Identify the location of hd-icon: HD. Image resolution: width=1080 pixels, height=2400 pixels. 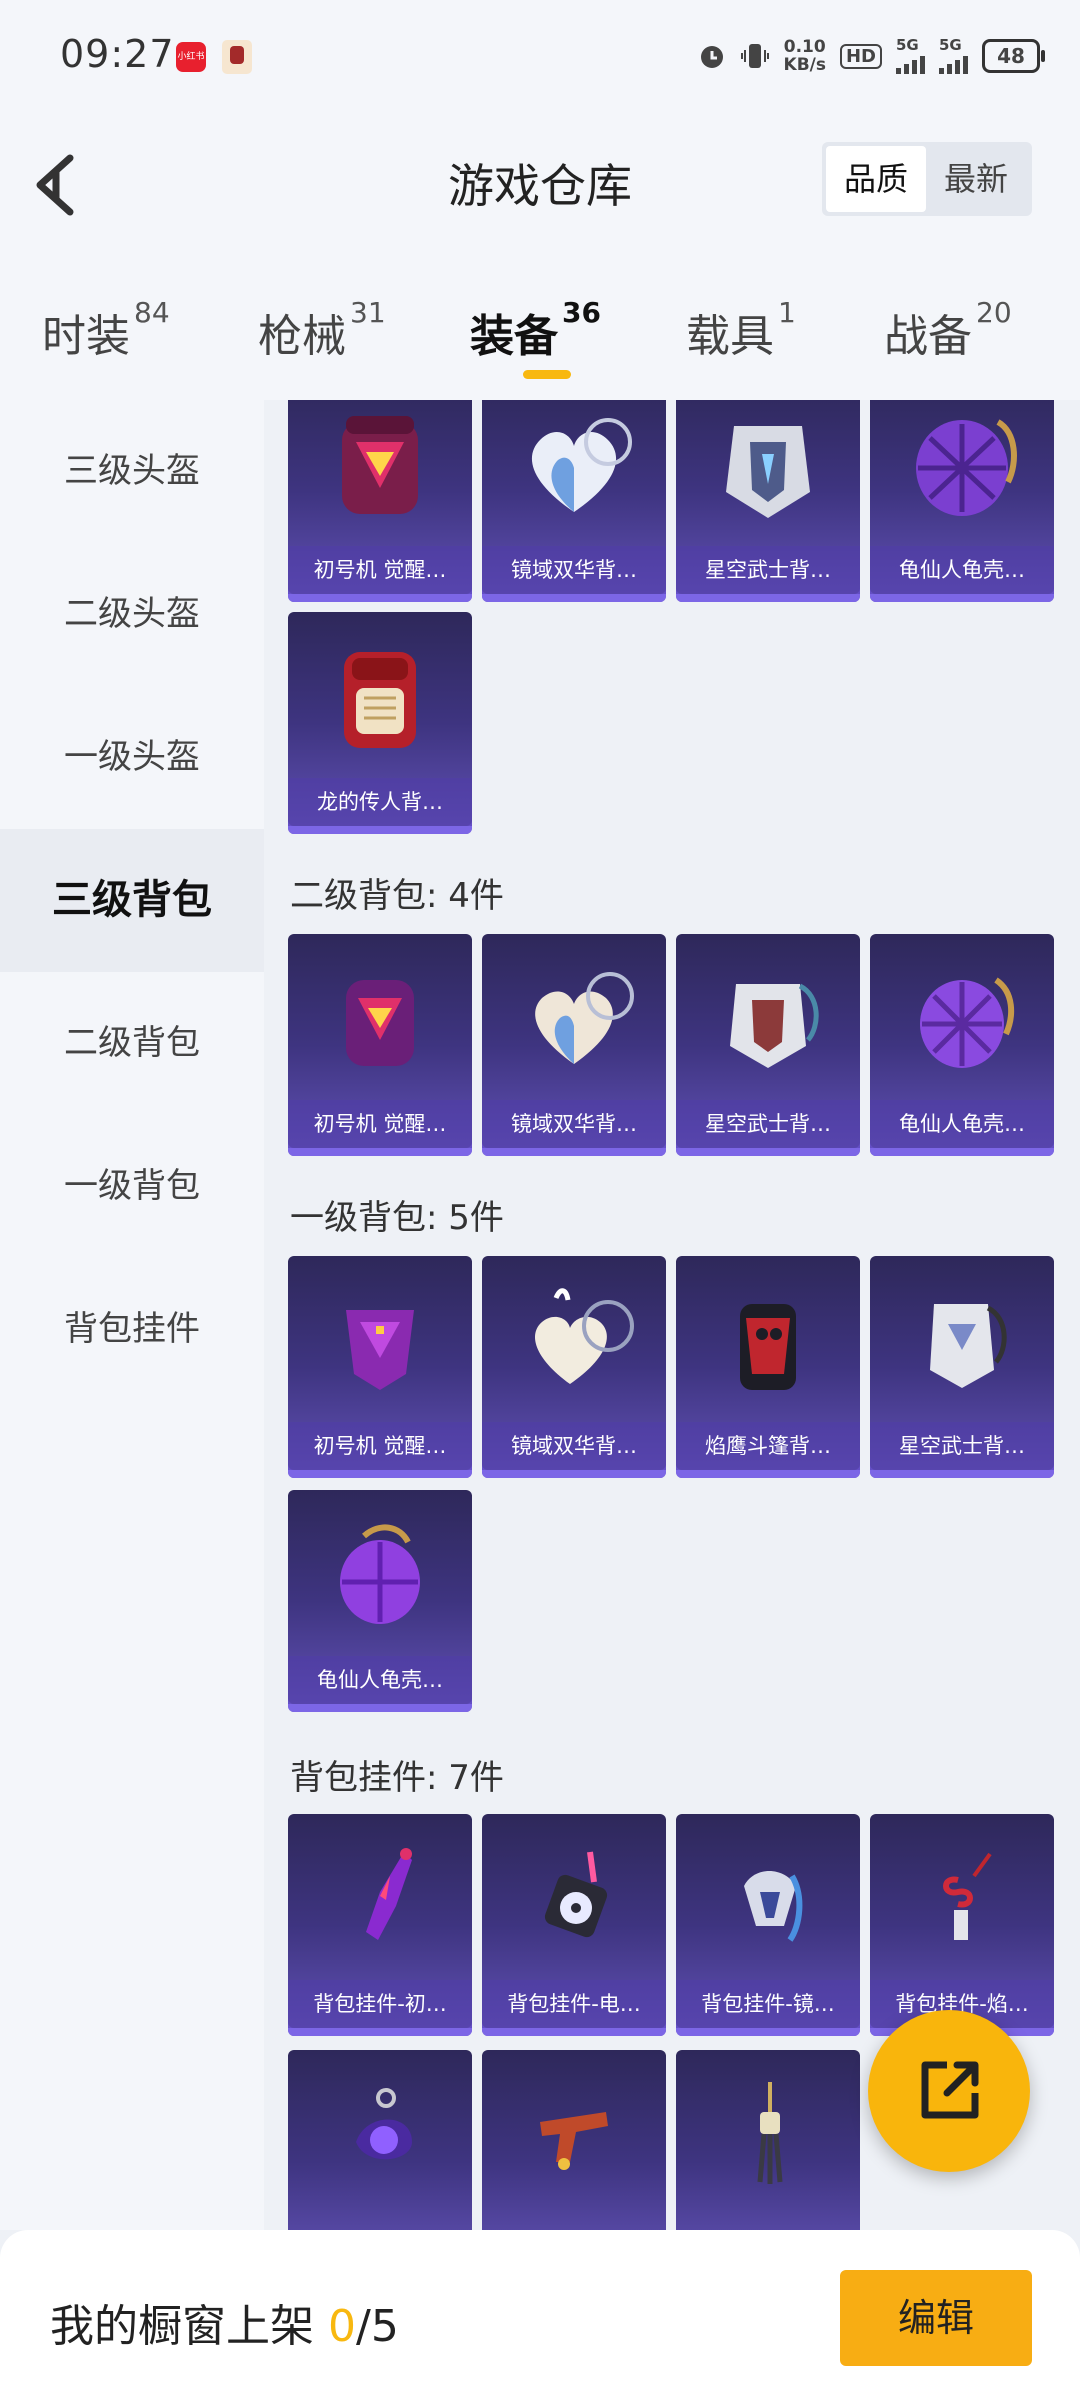
(860, 56).